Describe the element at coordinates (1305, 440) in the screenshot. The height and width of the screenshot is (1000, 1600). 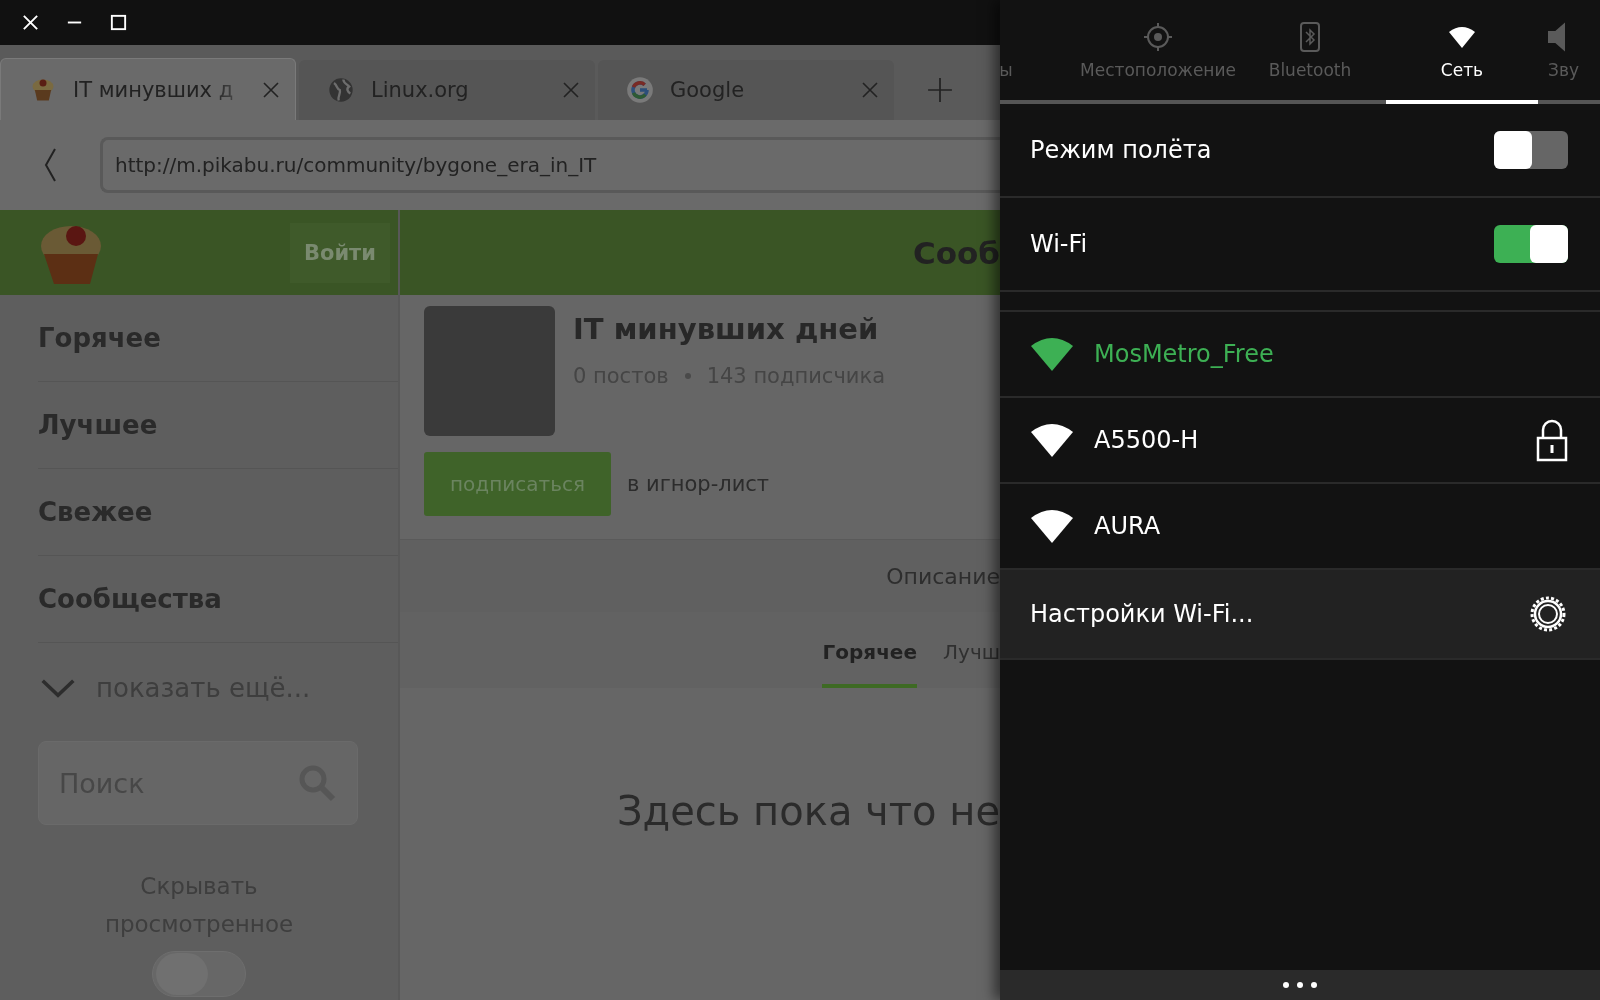
I see `network-name: A5500-H` at that location.